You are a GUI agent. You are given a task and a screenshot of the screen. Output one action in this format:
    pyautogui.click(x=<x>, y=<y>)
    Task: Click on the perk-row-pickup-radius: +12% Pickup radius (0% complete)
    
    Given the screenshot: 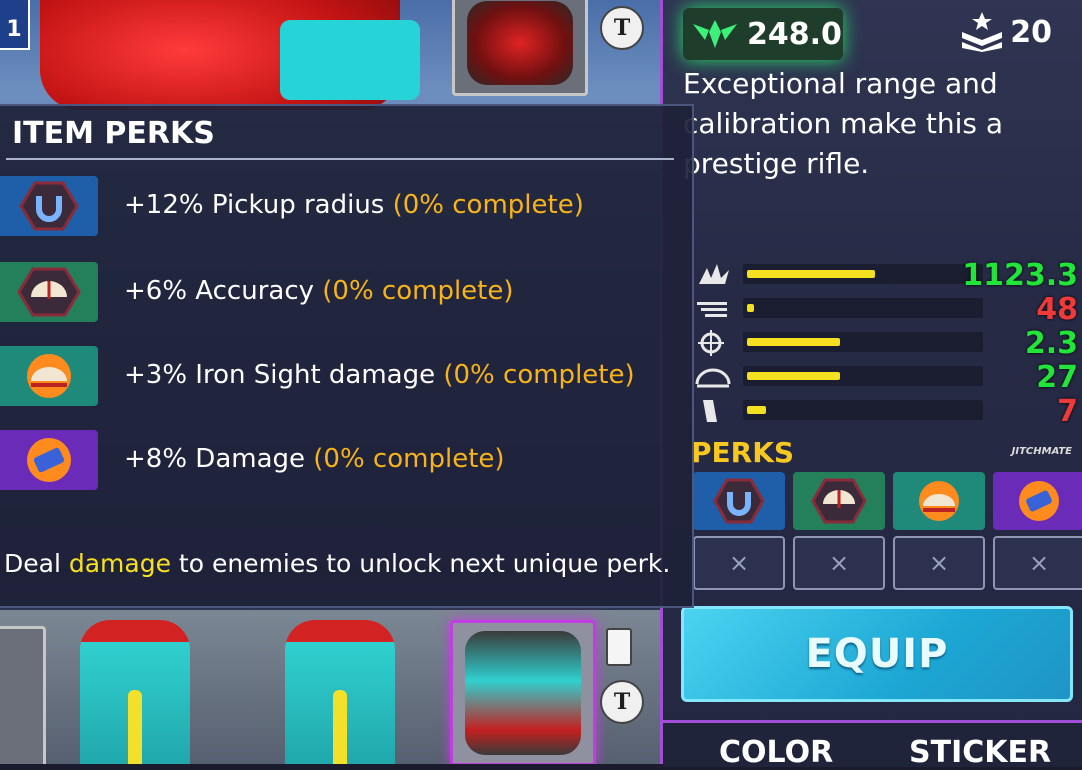 What is the action you would take?
    pyautogui.click(x=340, y=204)
    